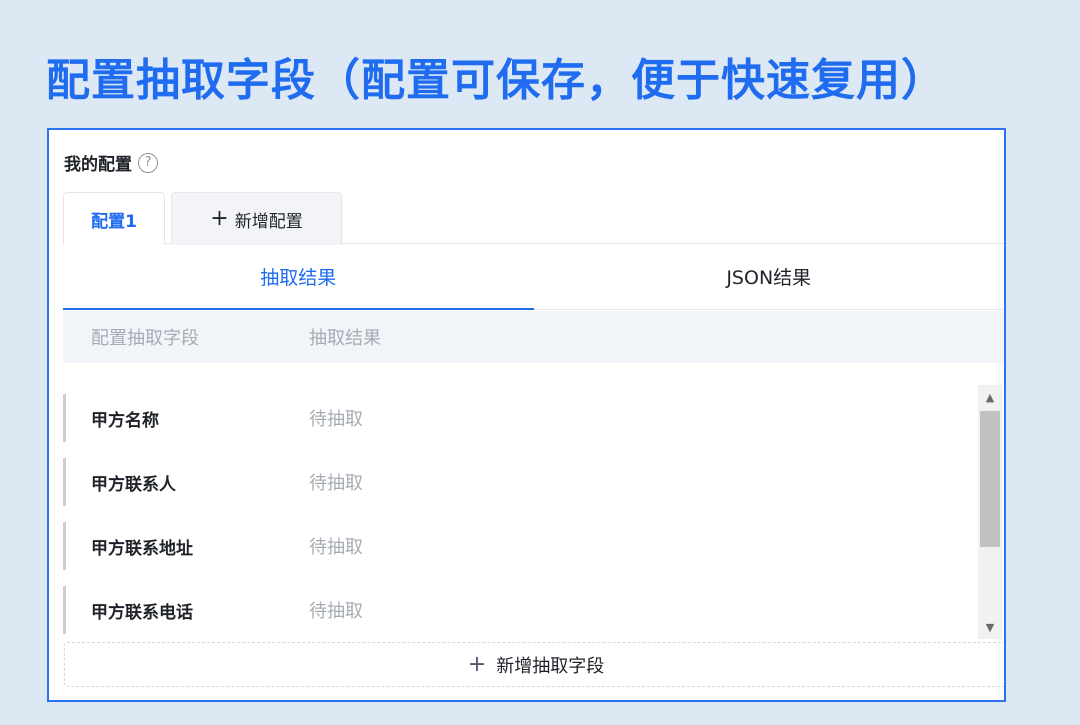  I want to click on scroll-down-arrow-icon: ▼, so click(990, 627).